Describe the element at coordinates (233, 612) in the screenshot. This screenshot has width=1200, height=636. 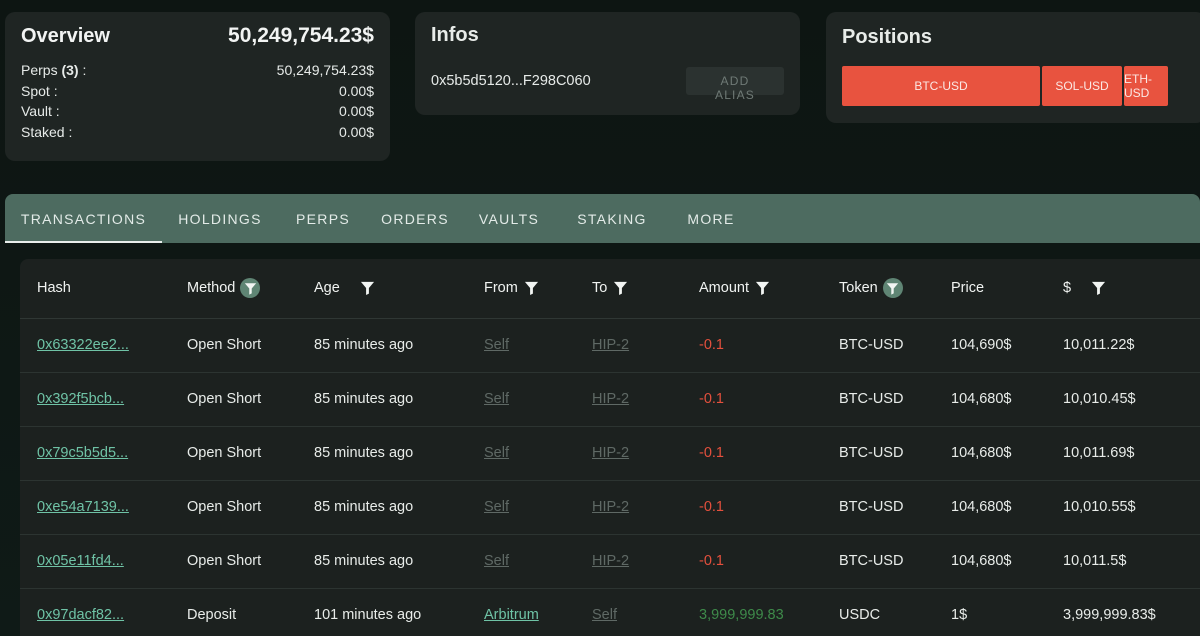
I see `method-cell: Deposit` at that location.